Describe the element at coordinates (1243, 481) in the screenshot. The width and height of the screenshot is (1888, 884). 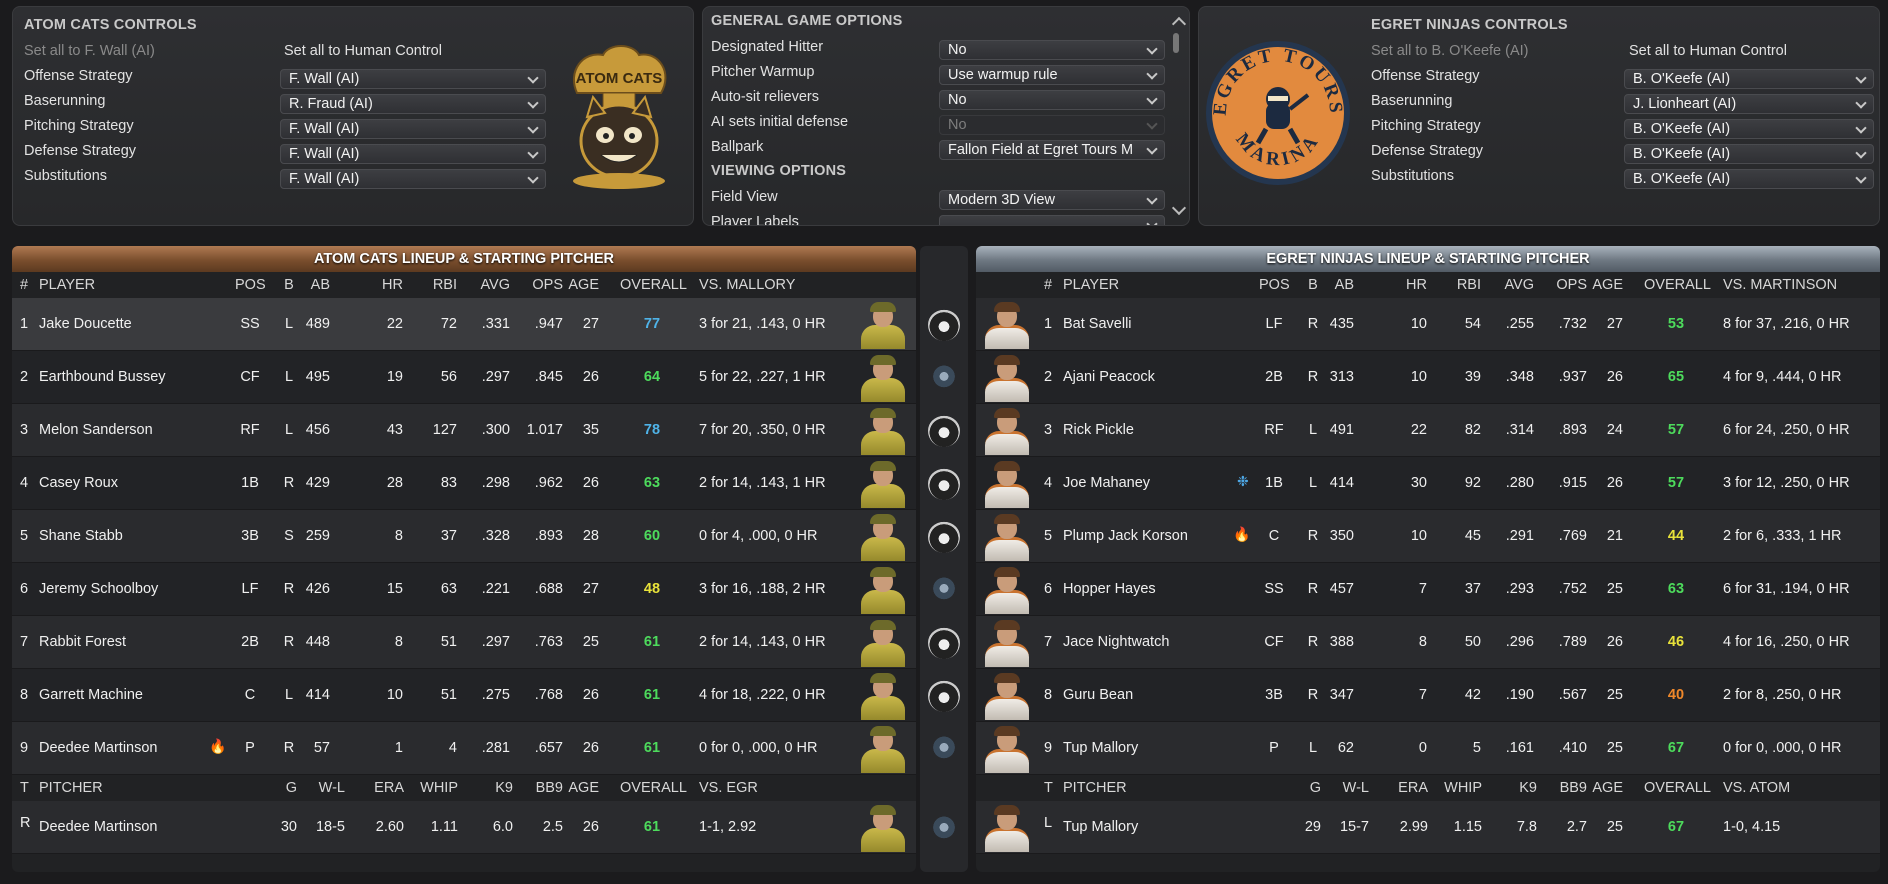
I see `cold-streak-ice-icon: ❉` at that location.